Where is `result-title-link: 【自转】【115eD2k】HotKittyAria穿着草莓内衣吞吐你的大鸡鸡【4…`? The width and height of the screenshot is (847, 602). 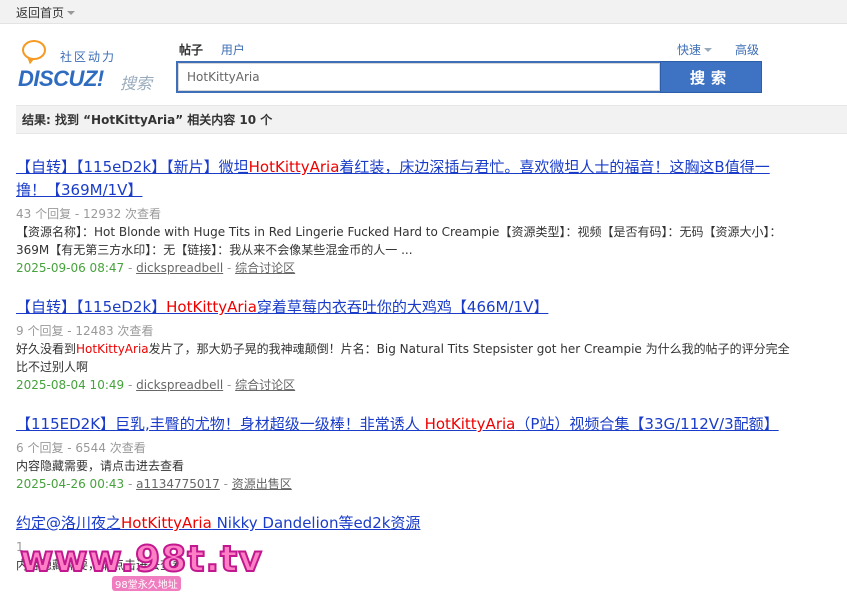
result-title-link: 【自转】【115eD2k】HotKittyAria穿着草莓内衣吞吐你的大鸡鸡【4… is located at coordinates (406, 307).